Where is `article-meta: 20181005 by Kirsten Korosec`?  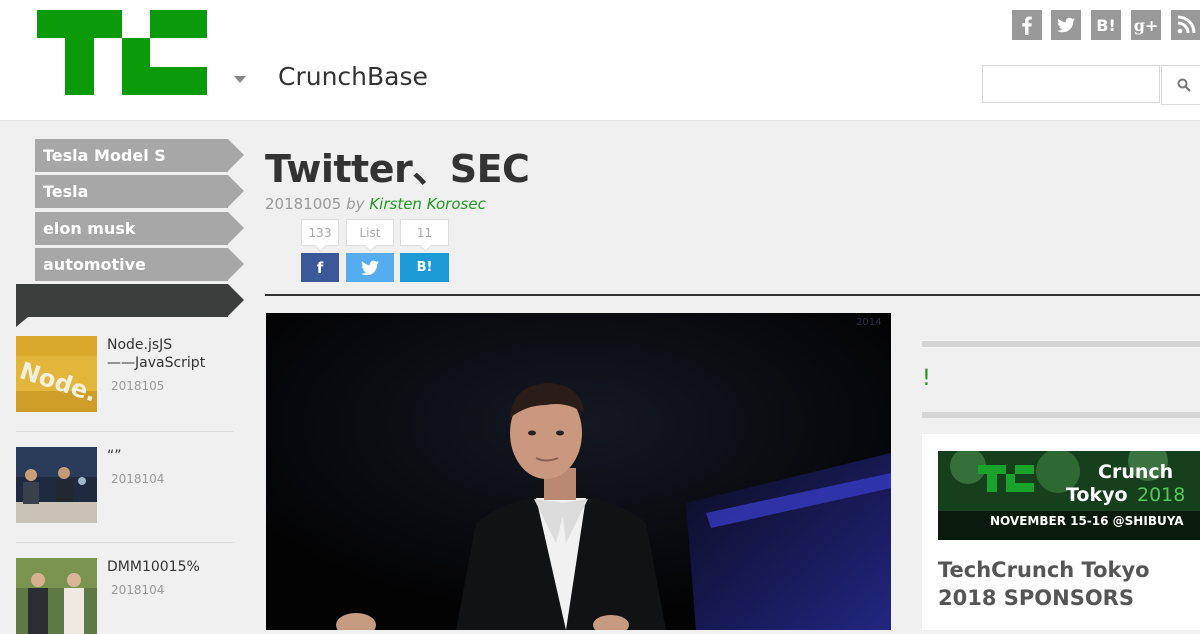 article-meta: 20181005 by Kirsten Korosec is located at coordinates (375, 204).